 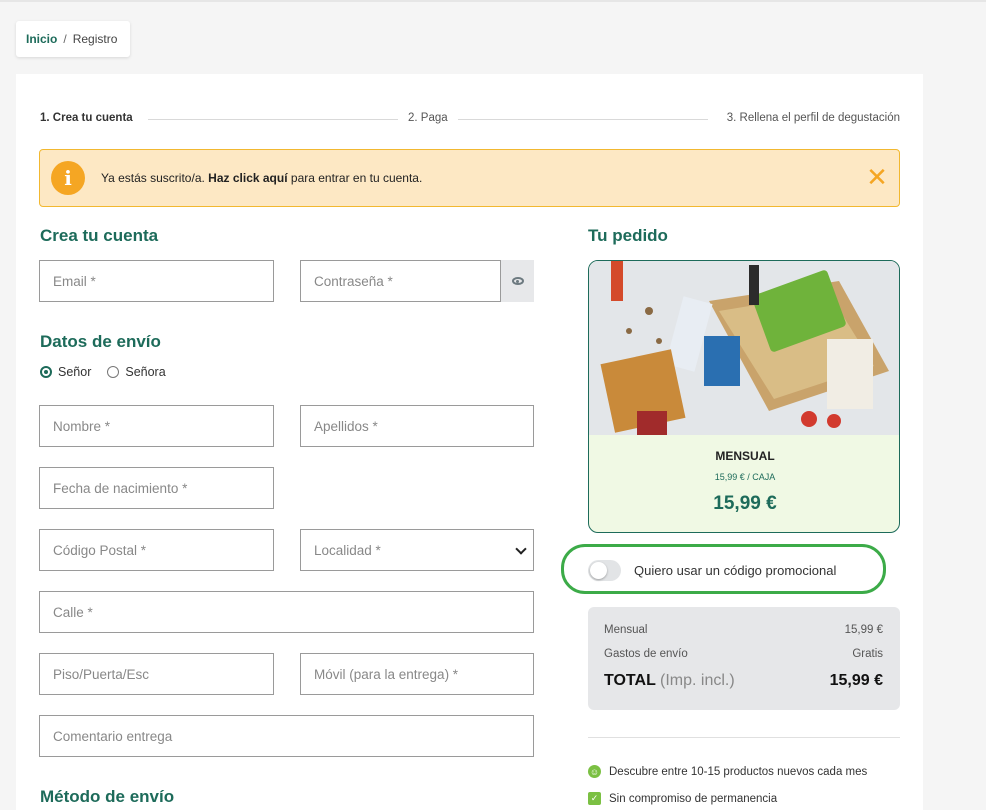 I want to click on summary-total-value: 15,99 €, so click(x=856, y=680).